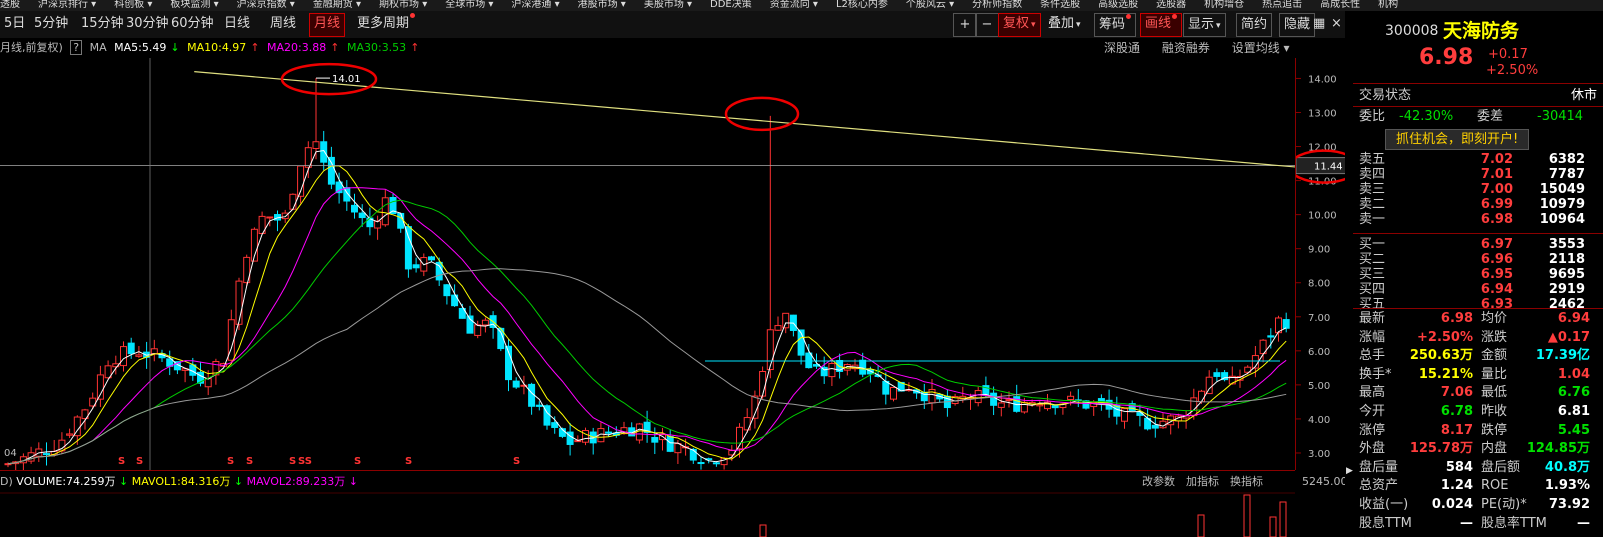 The image size is (1603, 537). Describe the element at coordinates (731, 5) in the screenshot. I see `menu-item: DDE决策` at that location.